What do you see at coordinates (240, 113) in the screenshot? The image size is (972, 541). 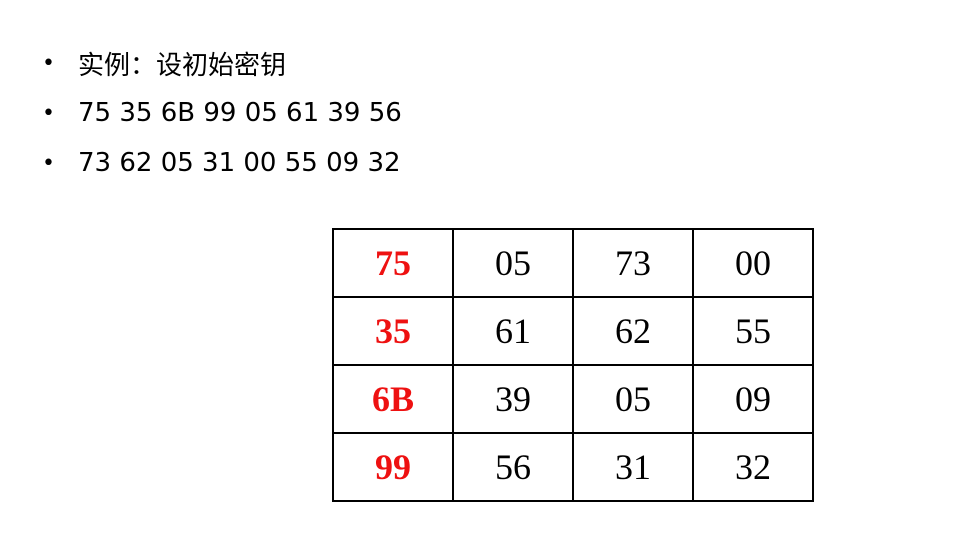 I see `bullet-text: 75 35 6B 99 05 61 39 56` at bounding box center [240, 113].